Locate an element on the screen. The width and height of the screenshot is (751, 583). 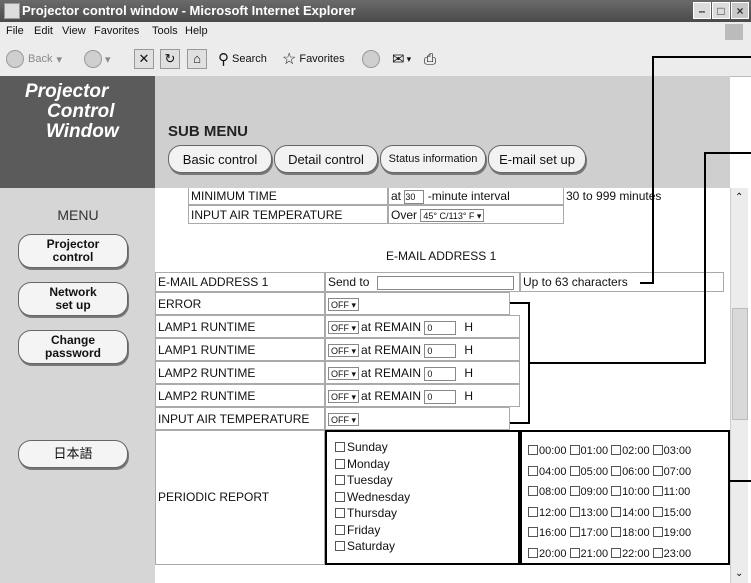
time-checkbox: 19:00 is located at coordinates (671, 533).